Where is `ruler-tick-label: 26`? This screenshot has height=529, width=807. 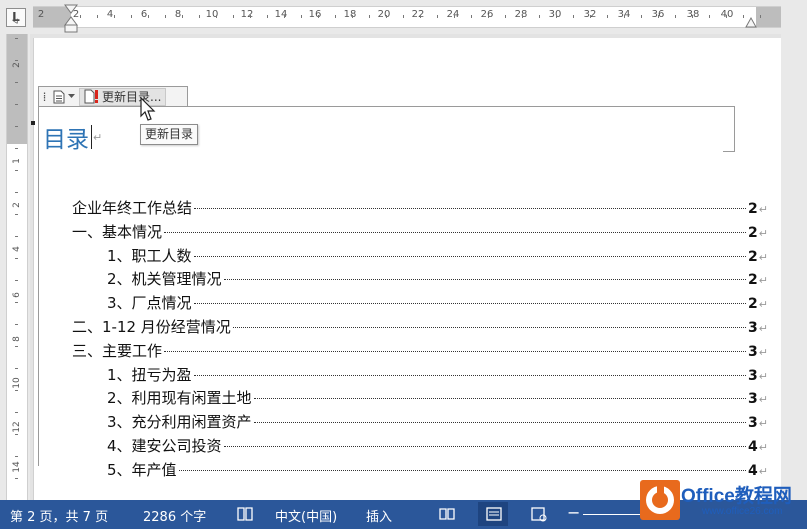 ruler-tick-label: 26 is located at coordinates (487, 14).